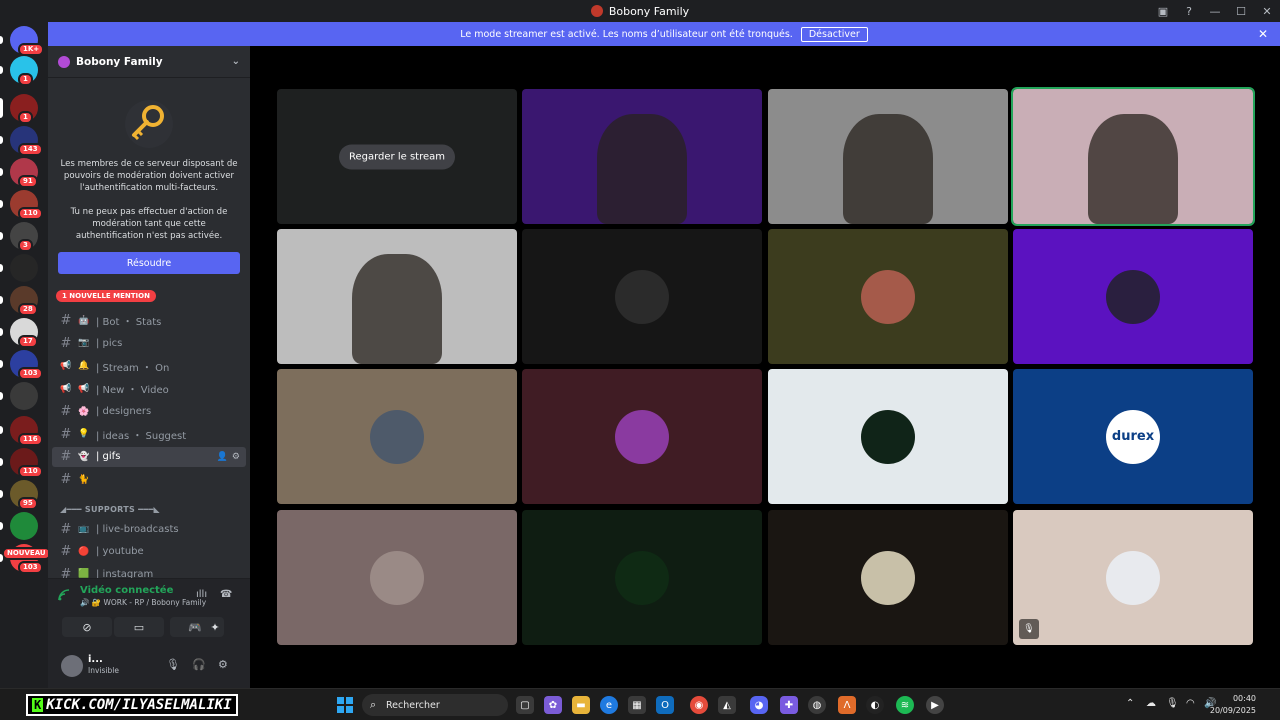 Image resolution: width=1280 pixels, height=720 pixels. Describe the element at coordinates (149, 434) in the screenshot. I see `channel-6: # 💡 | ideas ・ Suggest` at that location.